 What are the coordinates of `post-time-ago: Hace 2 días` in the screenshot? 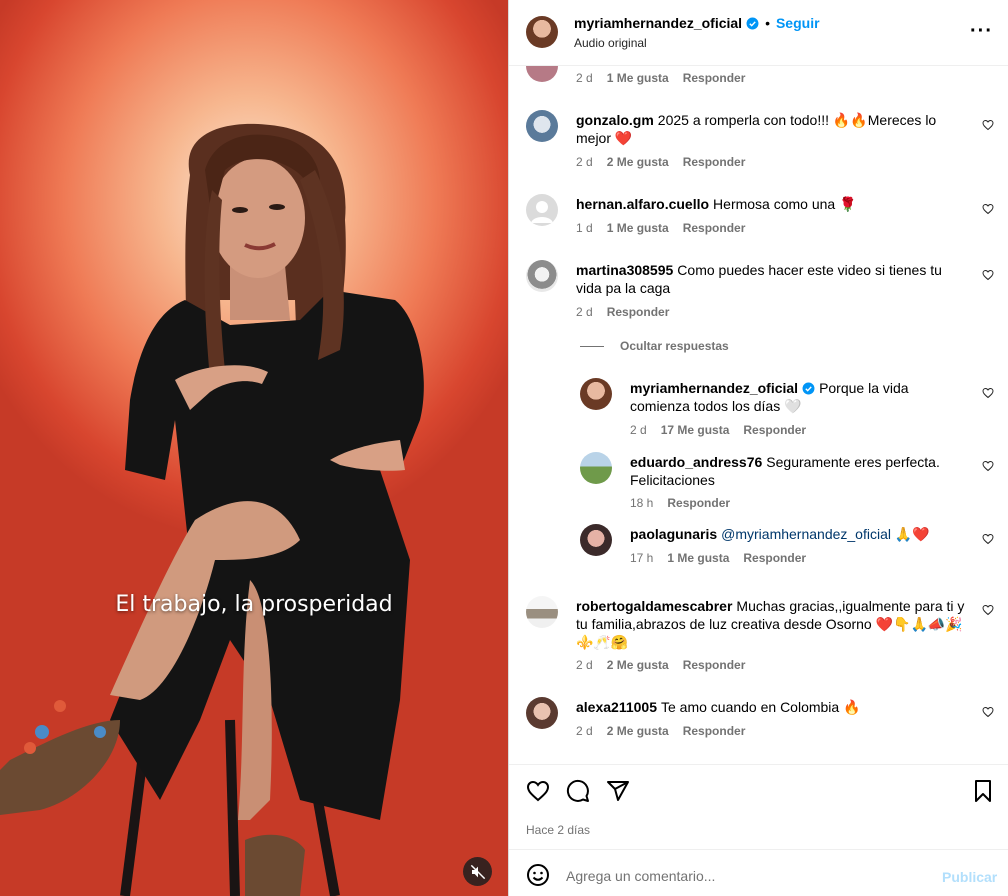 It's located at (558, 830).